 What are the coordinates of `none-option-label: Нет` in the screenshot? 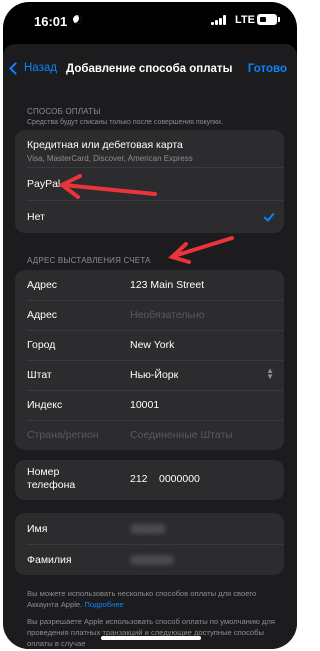 It's located at (36, 217).